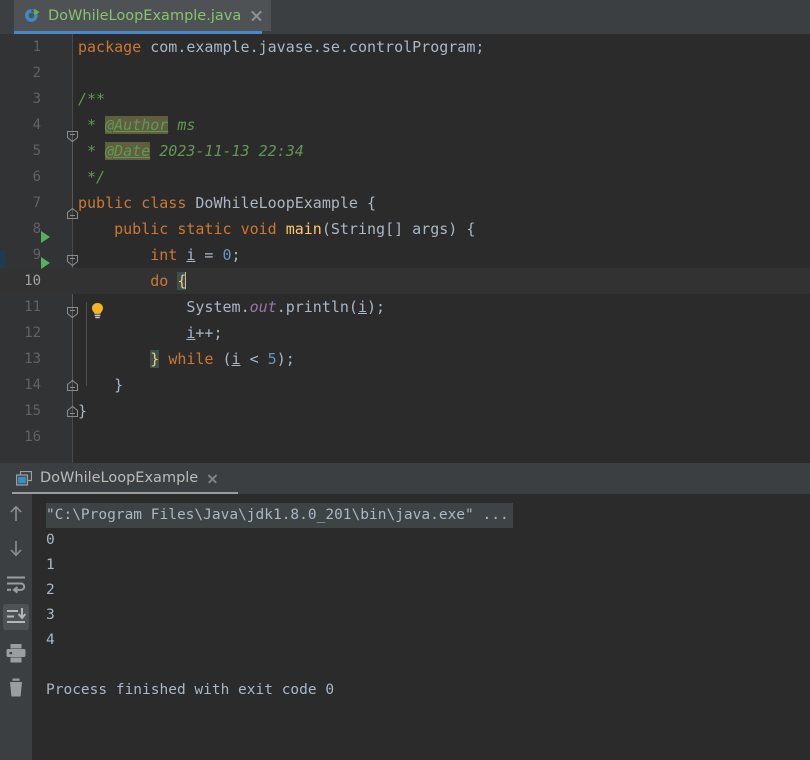 The width and height of the screenshot is (810, 760). I want to click on line-number: 16, so click(32, 437).